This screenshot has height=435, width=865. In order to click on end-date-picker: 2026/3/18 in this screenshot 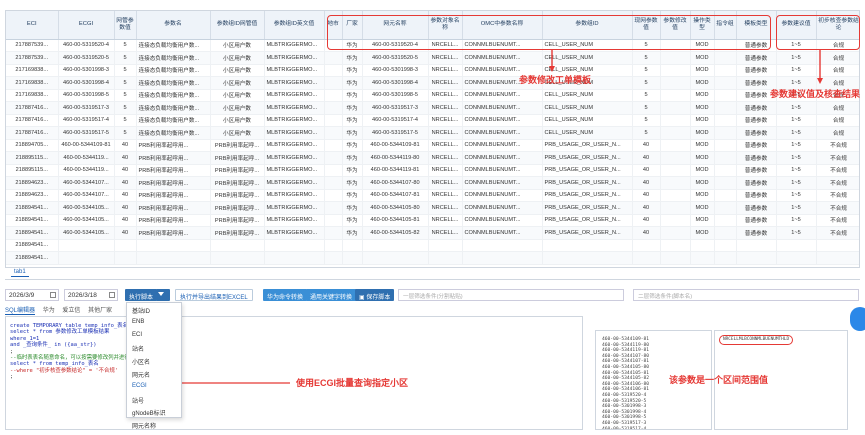, I will do `click(91, 295)`.